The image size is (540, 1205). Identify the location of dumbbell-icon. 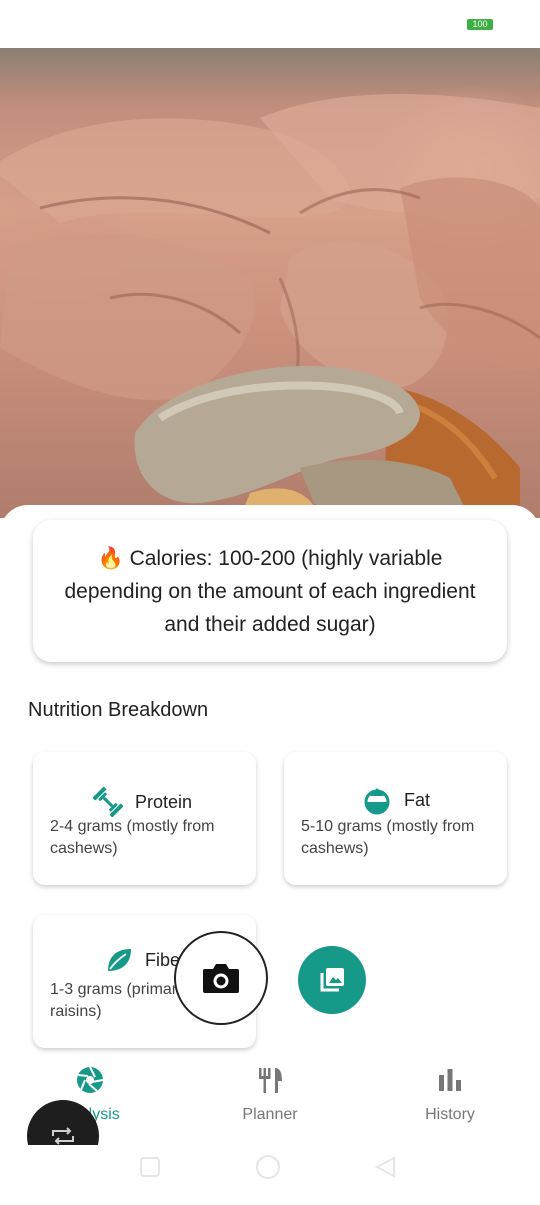
(108, 802).